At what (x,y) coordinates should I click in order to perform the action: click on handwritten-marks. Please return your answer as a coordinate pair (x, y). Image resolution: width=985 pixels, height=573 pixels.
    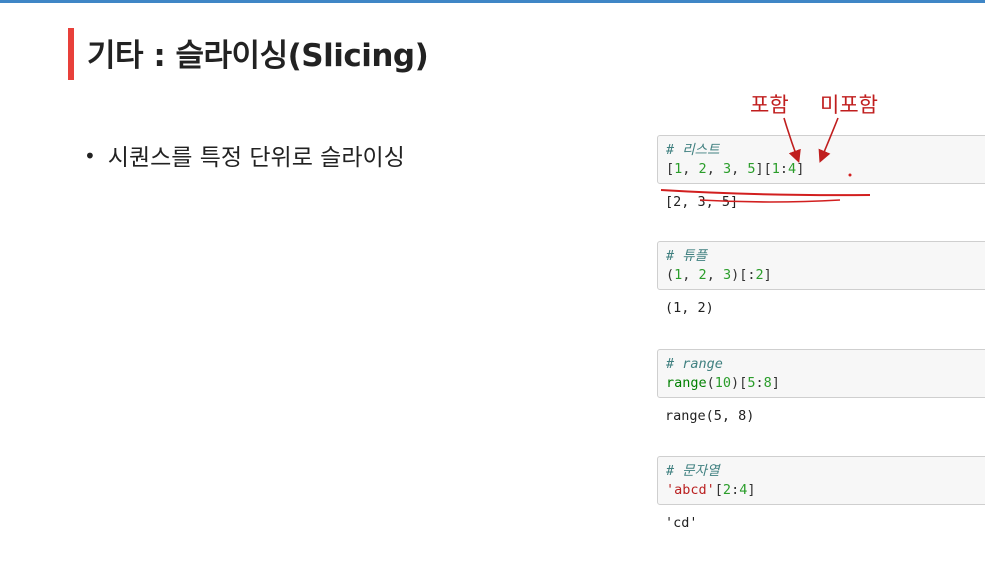
    Looking at the image, I should click on (765, 160).